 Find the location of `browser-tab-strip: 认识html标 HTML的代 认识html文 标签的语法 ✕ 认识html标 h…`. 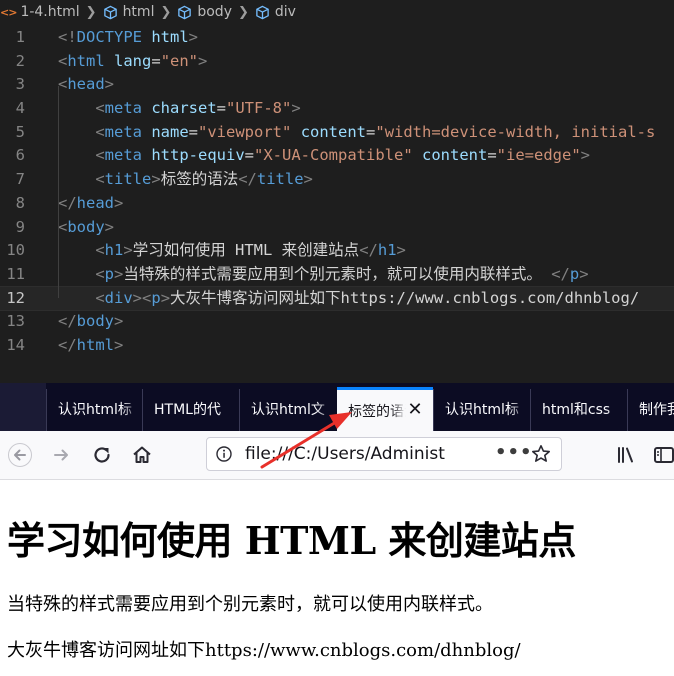

browser-tab-strip: 认识html标 HTML的代 认识html文 标签的语法 ✕ 认识html标 h… is located at coordinates (337, 407).